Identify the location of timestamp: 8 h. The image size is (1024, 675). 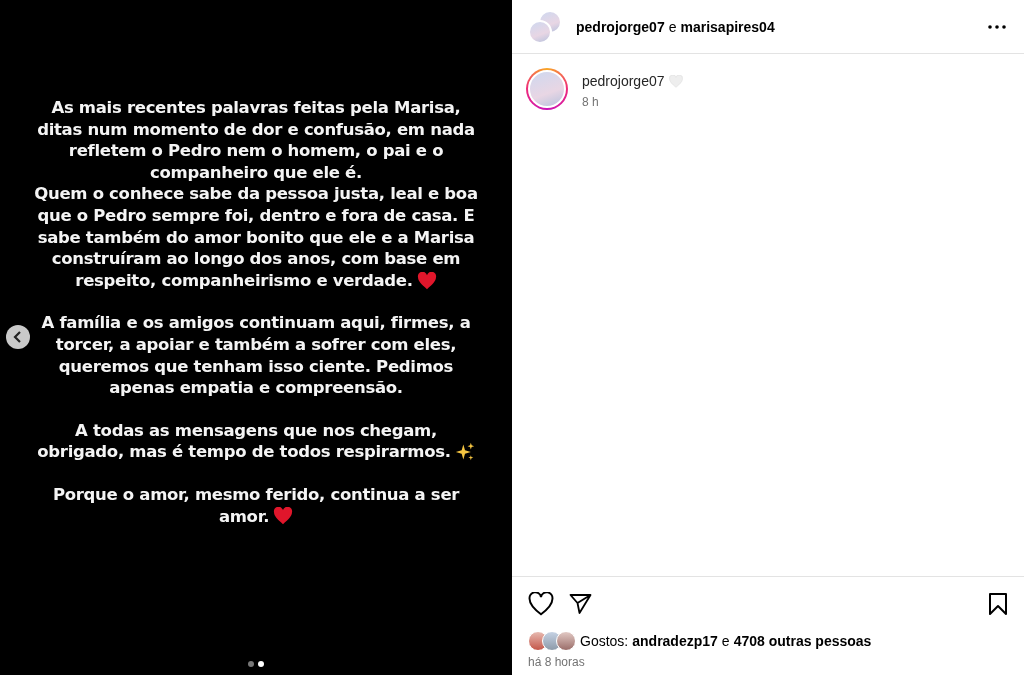
(591, 102).